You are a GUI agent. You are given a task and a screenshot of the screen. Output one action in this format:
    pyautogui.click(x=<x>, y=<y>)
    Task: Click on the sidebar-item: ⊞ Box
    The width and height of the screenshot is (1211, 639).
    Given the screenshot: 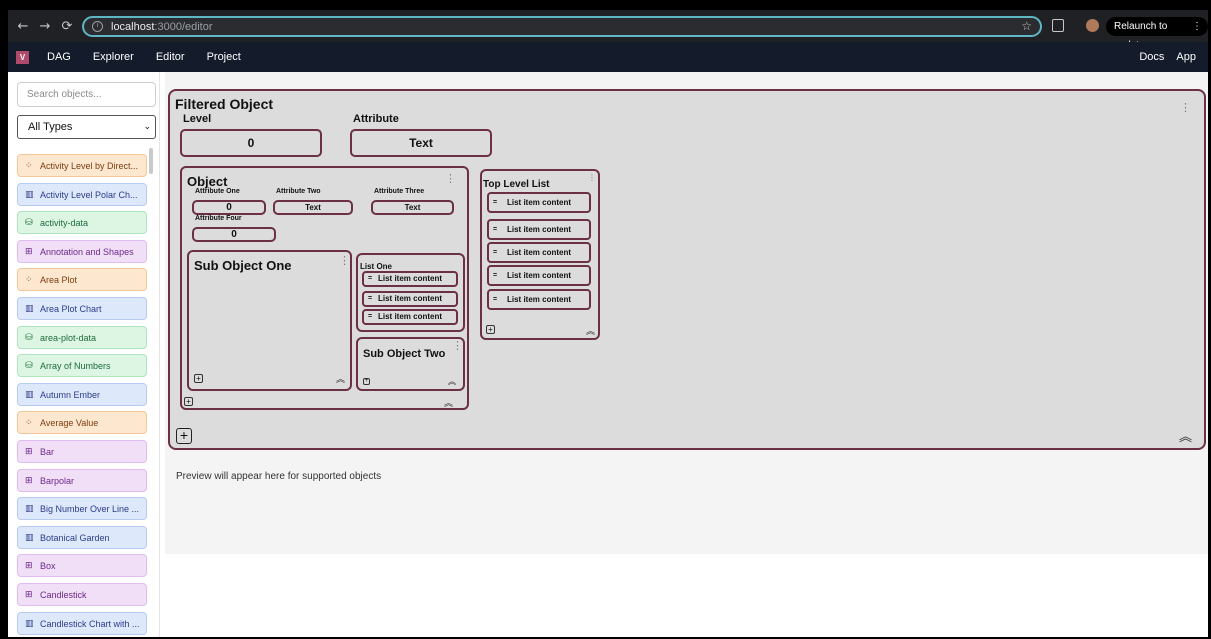 What is the action you would take?
    pyautogui.click(x=82, y=566)
    